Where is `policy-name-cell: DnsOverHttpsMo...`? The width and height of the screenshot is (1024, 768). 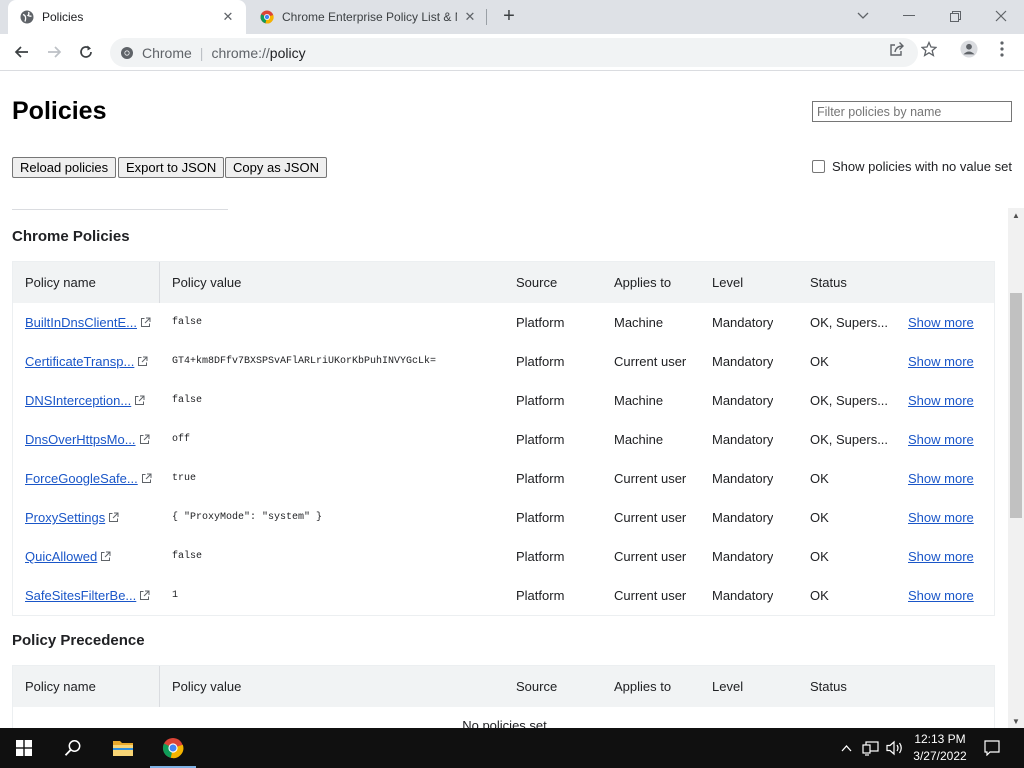 policy-name-cell: DnsOverHttpsMo... is located at coordinates (87, 439).